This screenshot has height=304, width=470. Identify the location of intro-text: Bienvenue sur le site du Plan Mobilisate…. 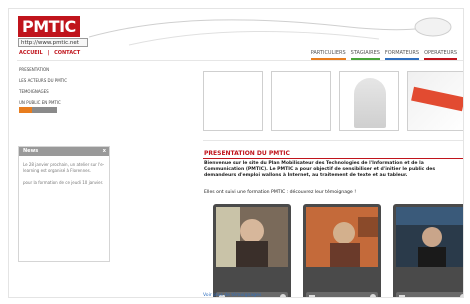
(320, 169).